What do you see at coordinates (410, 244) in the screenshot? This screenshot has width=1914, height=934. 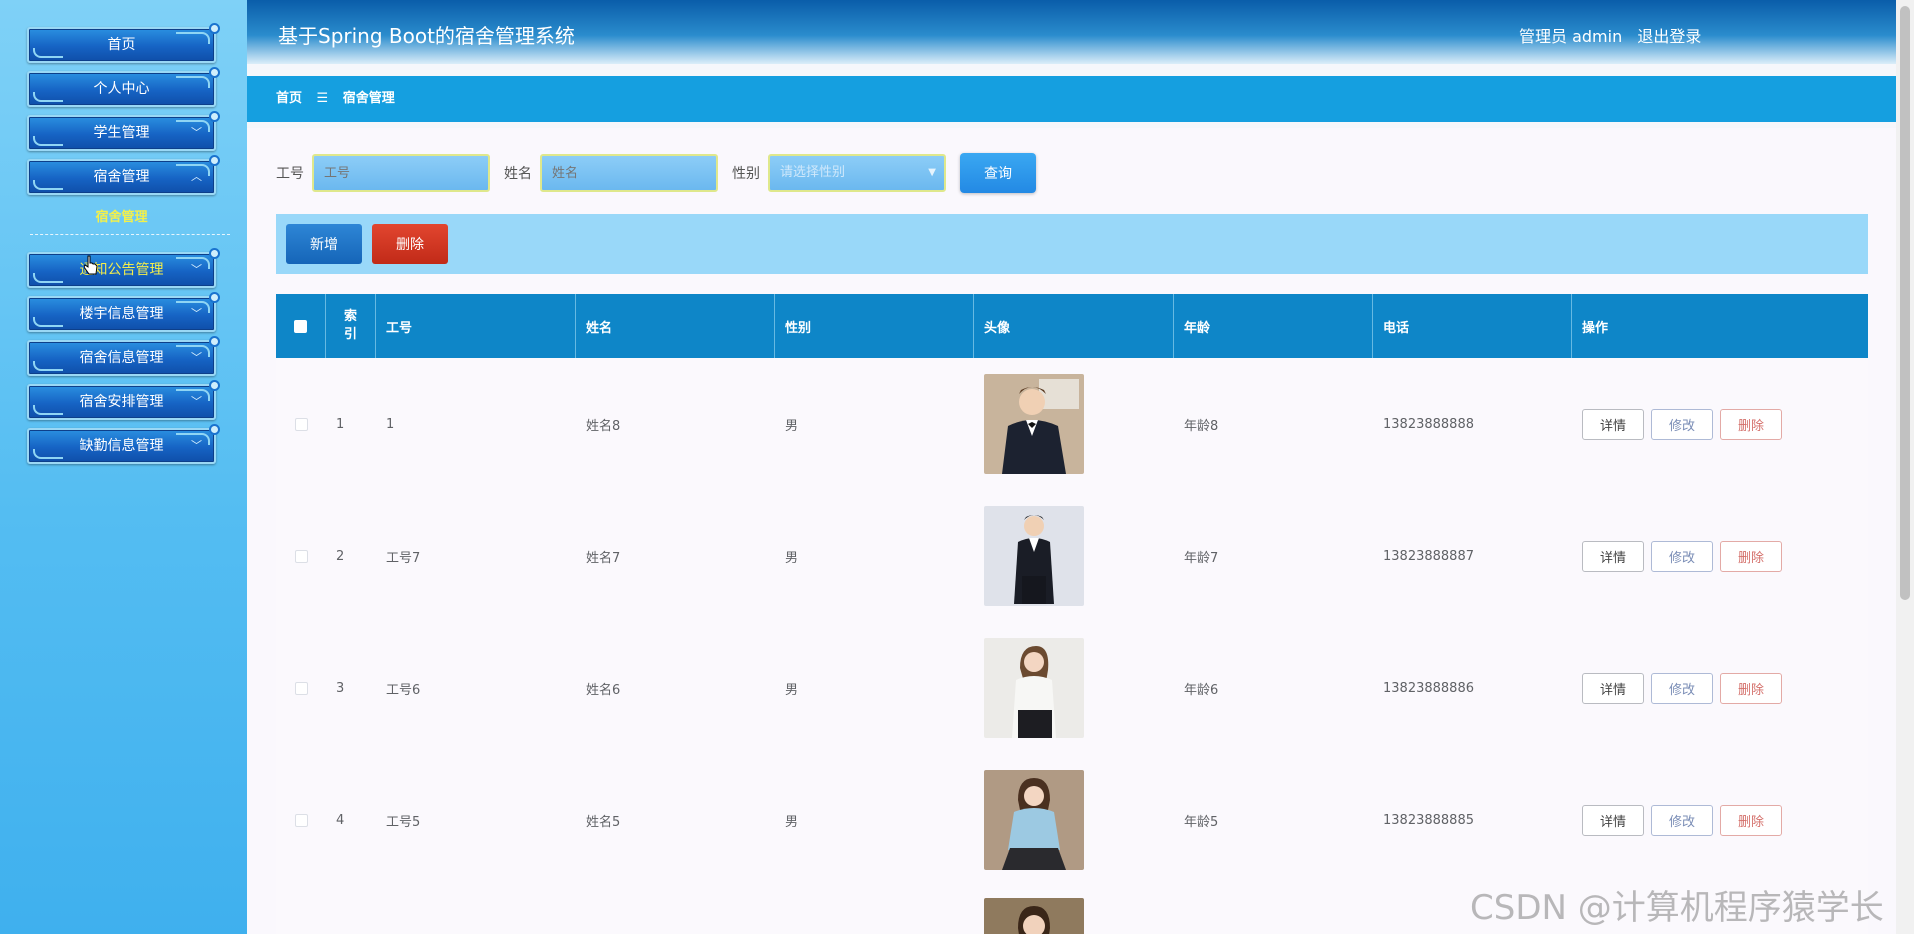 I see `batch-delete-button: 删除` at bounding box center [410, 244].